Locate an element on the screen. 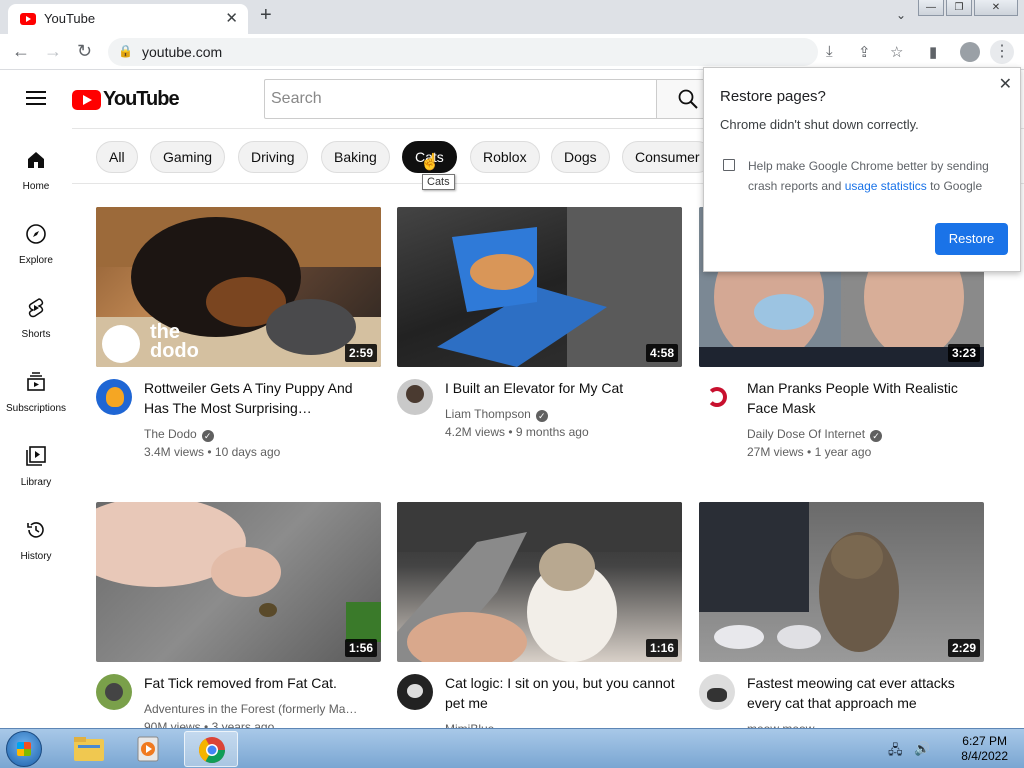 The width and height of the screenshot is (1024, 768). forward-arrow-icon: → is located at coordinates (53, 51).